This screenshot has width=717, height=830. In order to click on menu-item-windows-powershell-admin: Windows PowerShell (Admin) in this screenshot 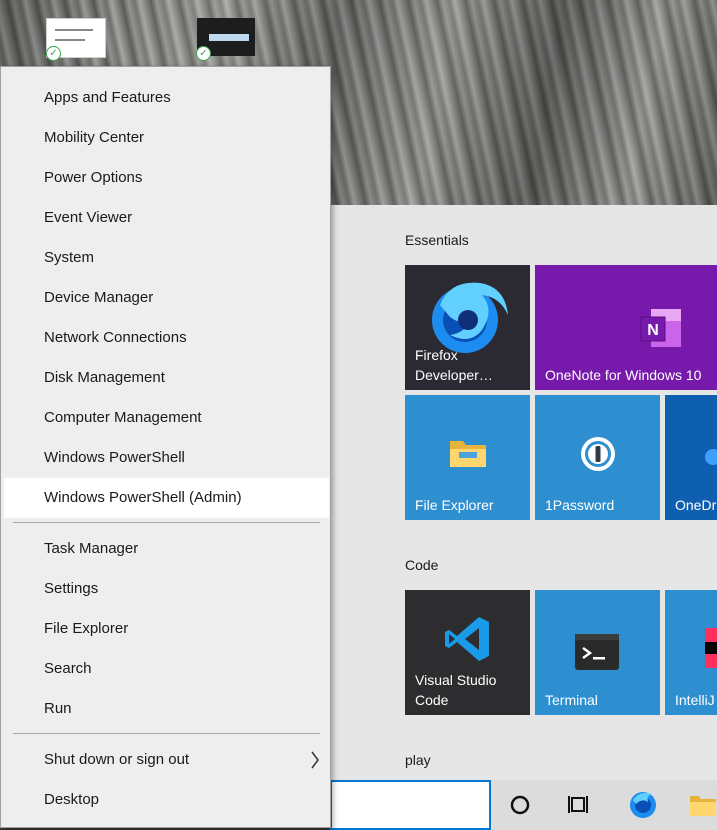, I will do `click(166, 498)`.